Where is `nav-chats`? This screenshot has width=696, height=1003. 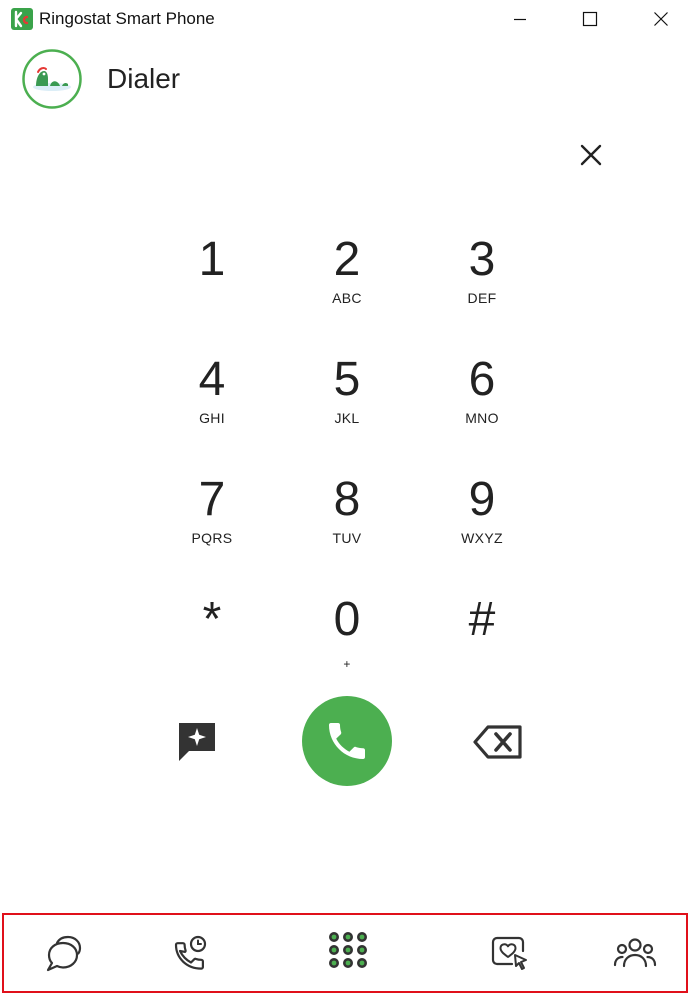 nav-chats is located at coordinates (62, 953).